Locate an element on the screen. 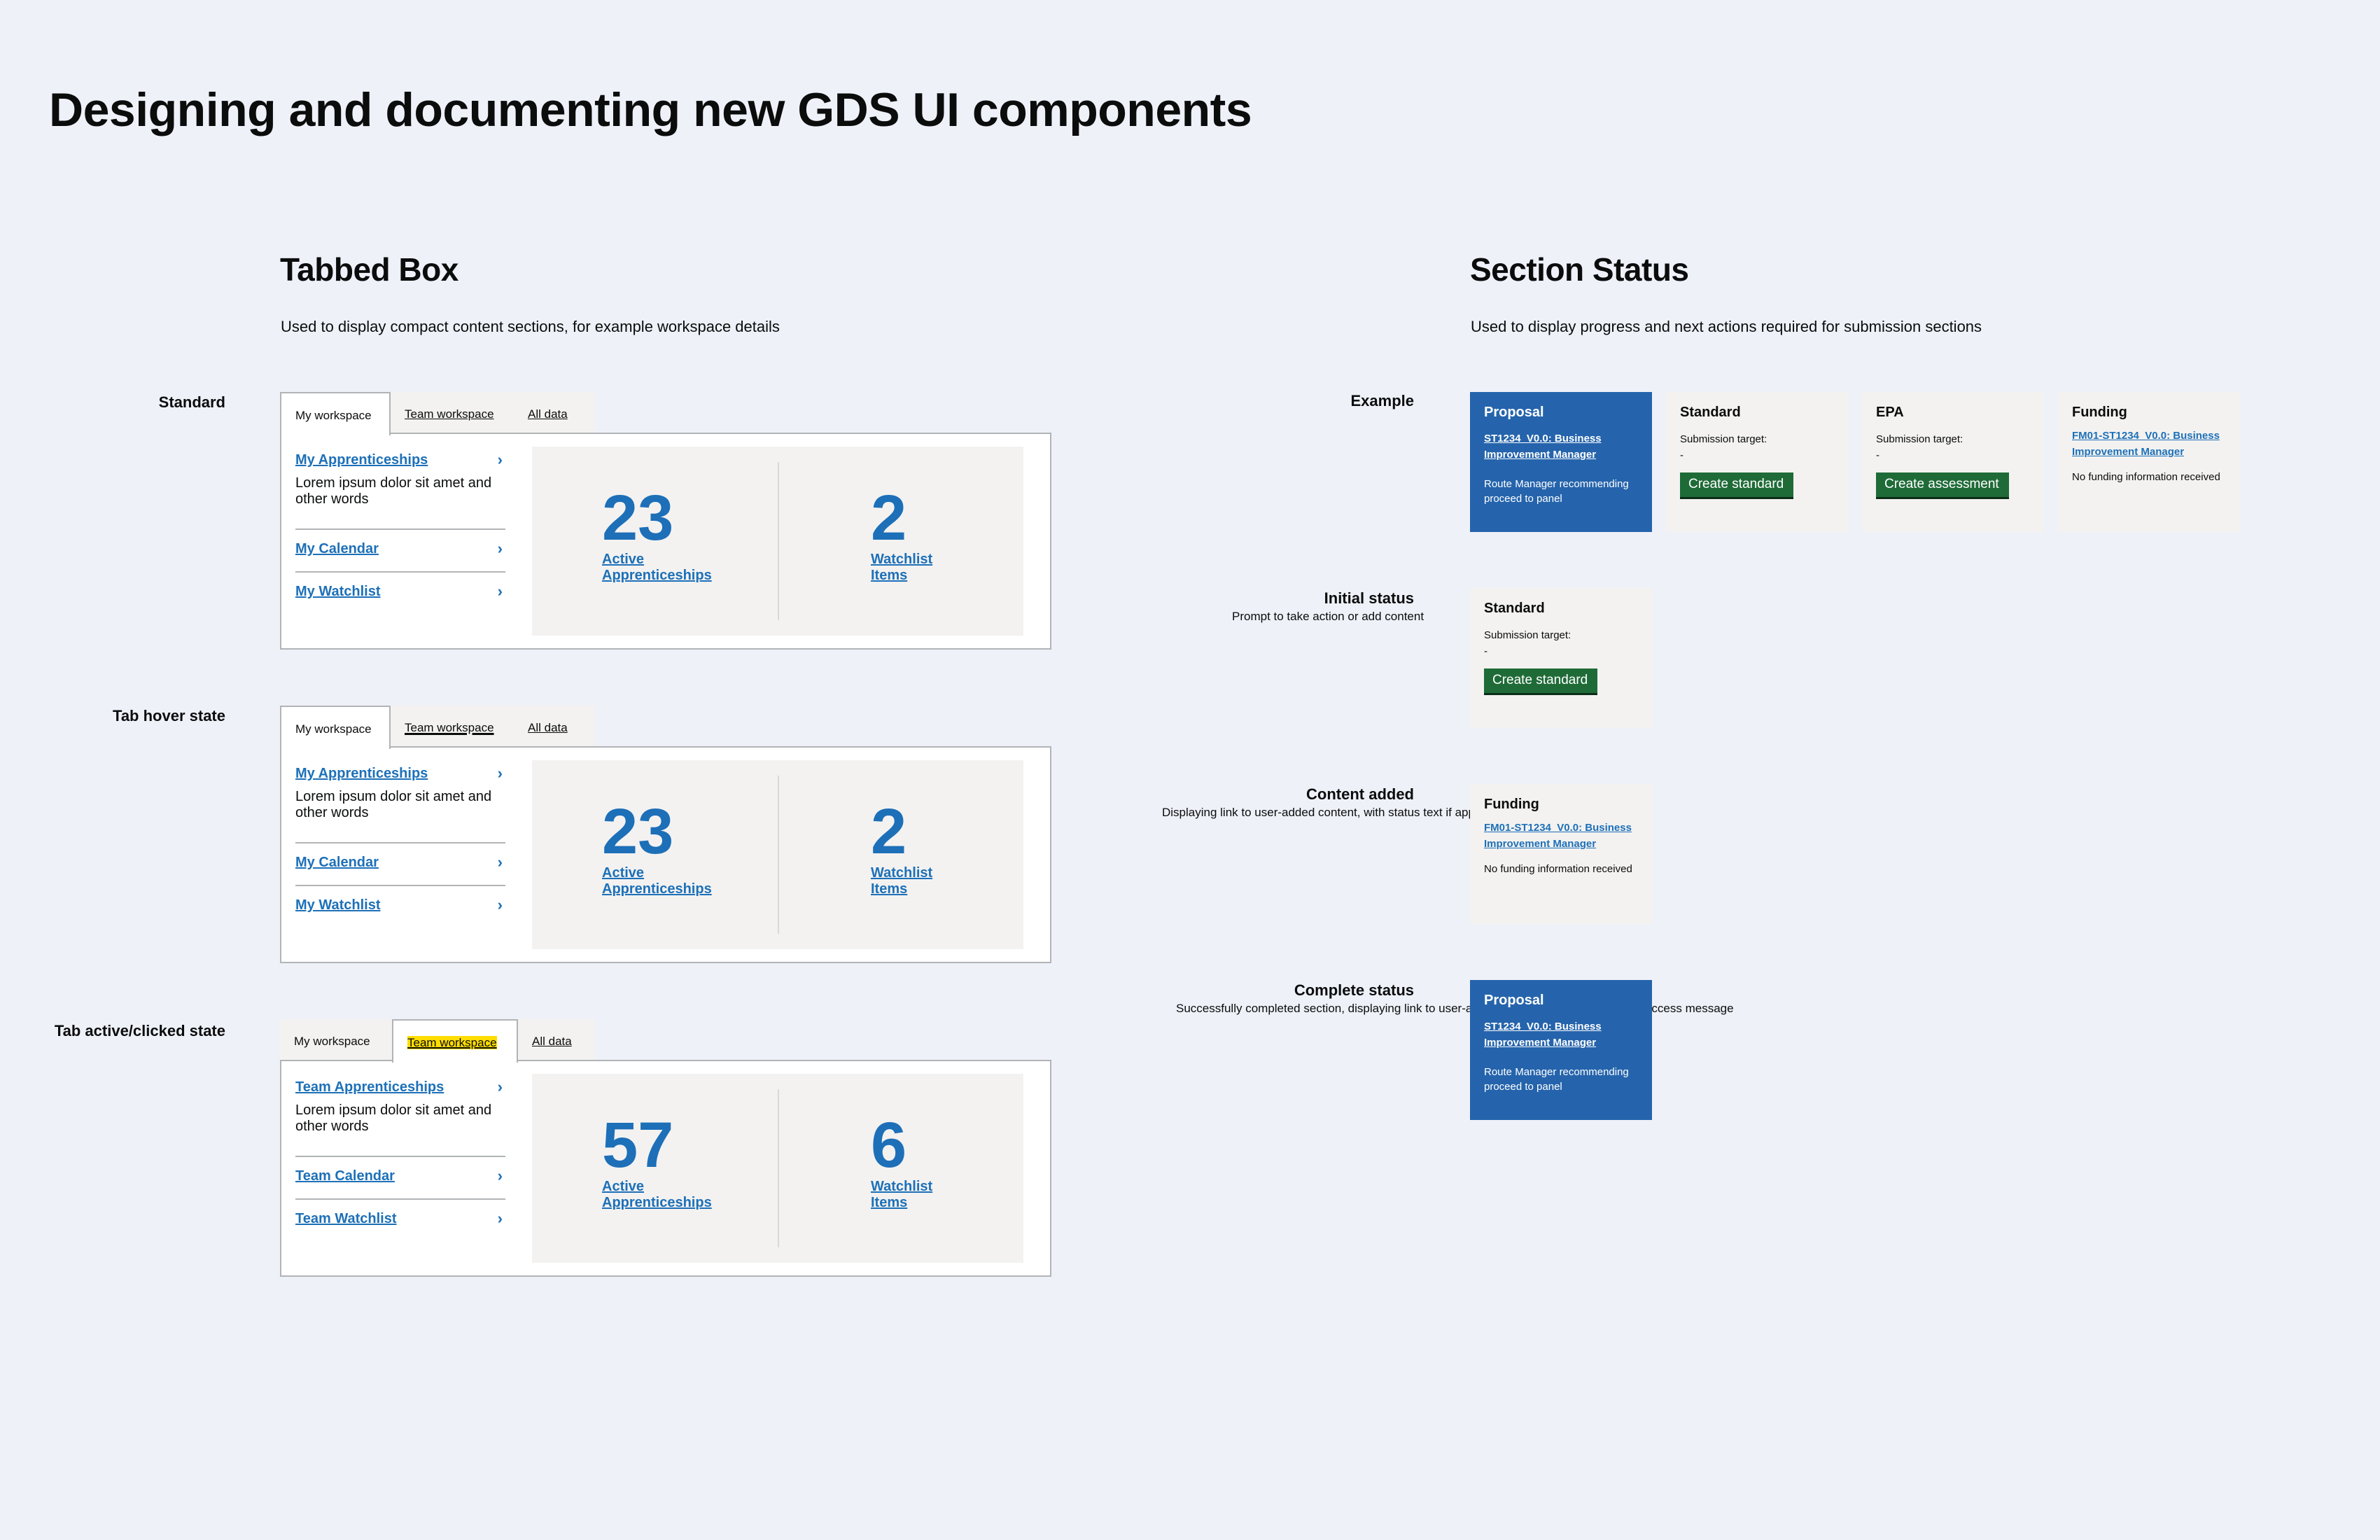 This screenshot has width=2380, height=1540. tabbed-box-title: Tabbed Box is located at coordinates (369, 269).